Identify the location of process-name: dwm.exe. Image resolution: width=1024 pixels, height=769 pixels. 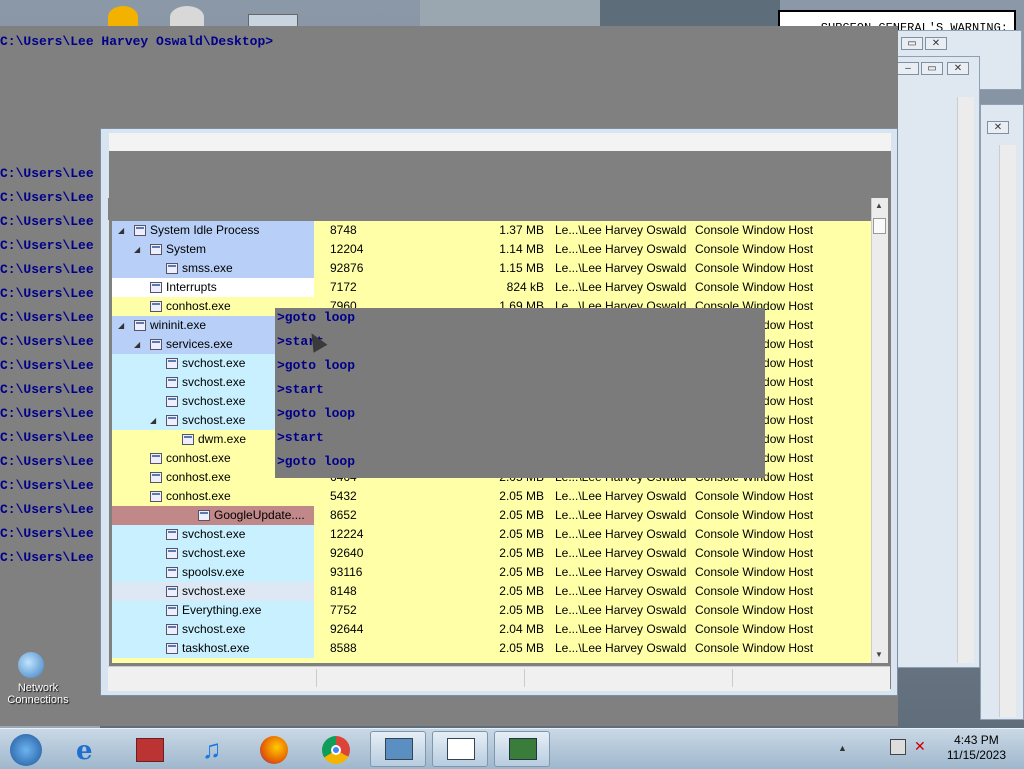
(222, 439).